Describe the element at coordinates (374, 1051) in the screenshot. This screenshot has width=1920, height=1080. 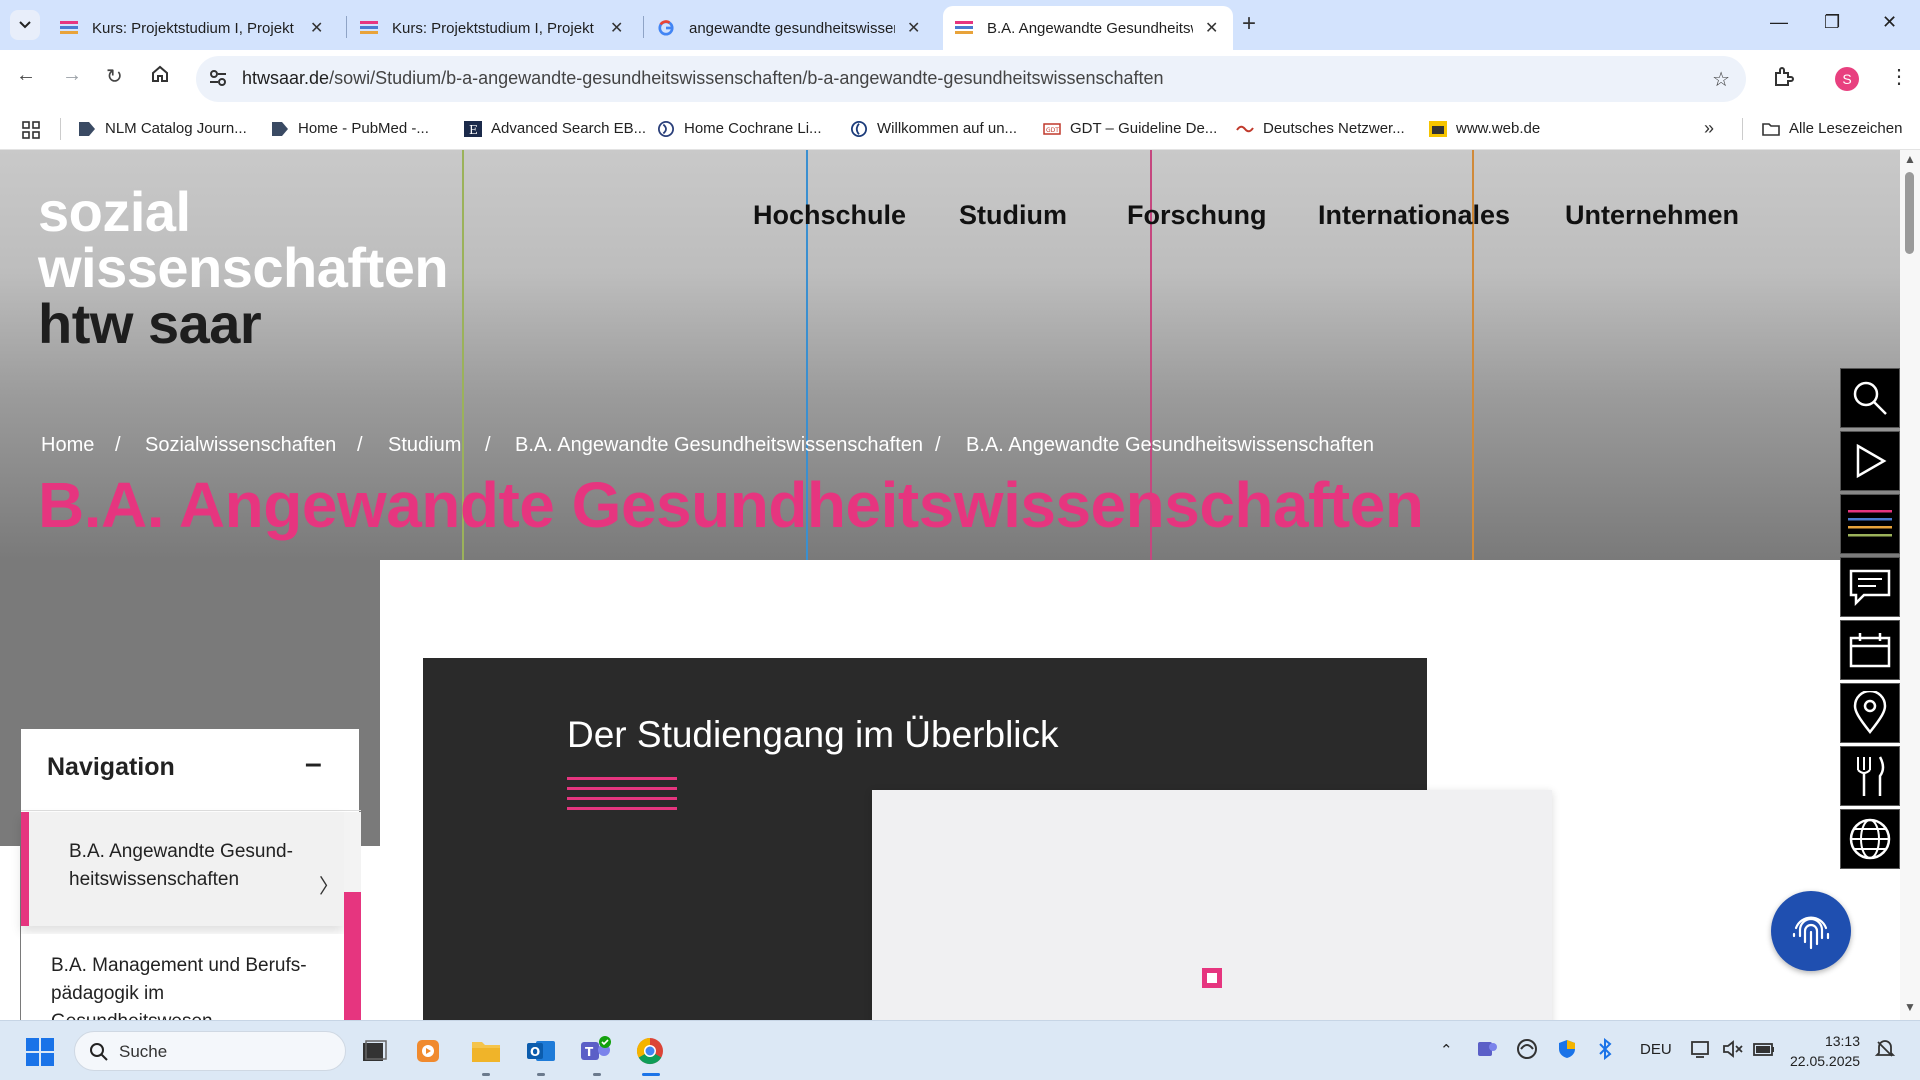
I see `task-view-icon` at that location.